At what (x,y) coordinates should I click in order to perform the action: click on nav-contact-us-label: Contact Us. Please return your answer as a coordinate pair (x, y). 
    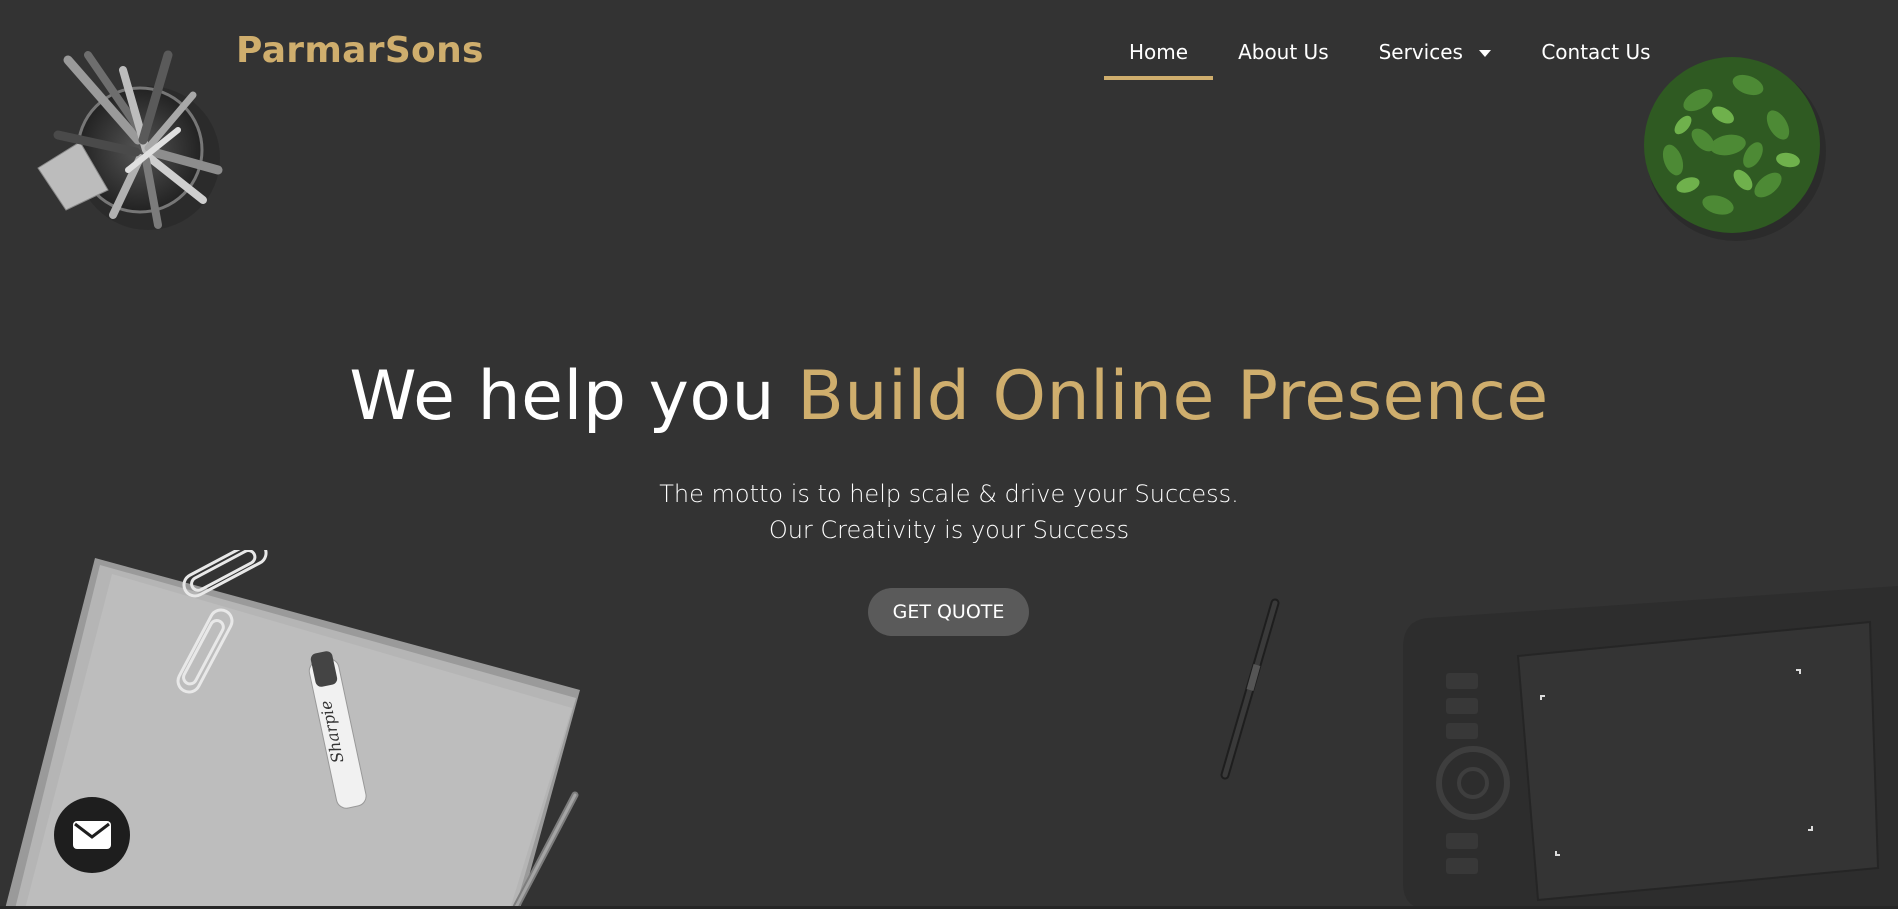
    Looking at the image, I should click on (1596, 52).